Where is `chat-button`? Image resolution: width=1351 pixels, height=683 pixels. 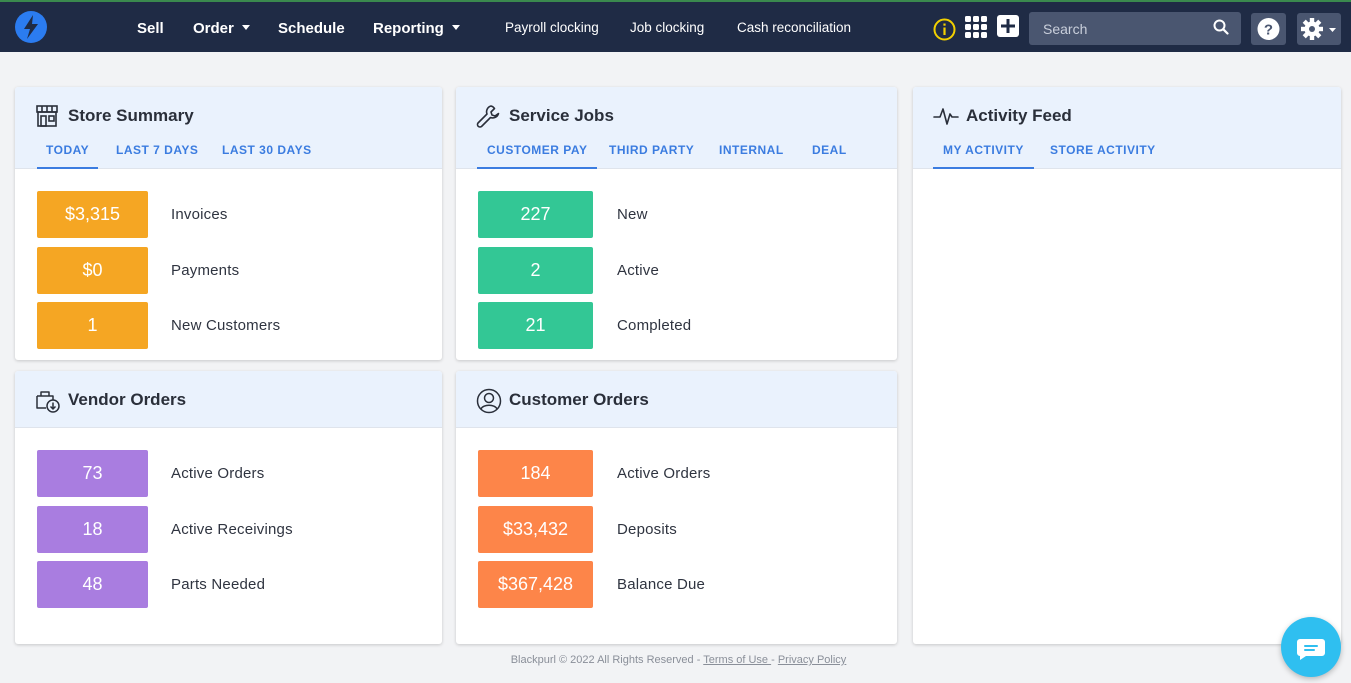 chat-button is located at coordinates (1311, 647).